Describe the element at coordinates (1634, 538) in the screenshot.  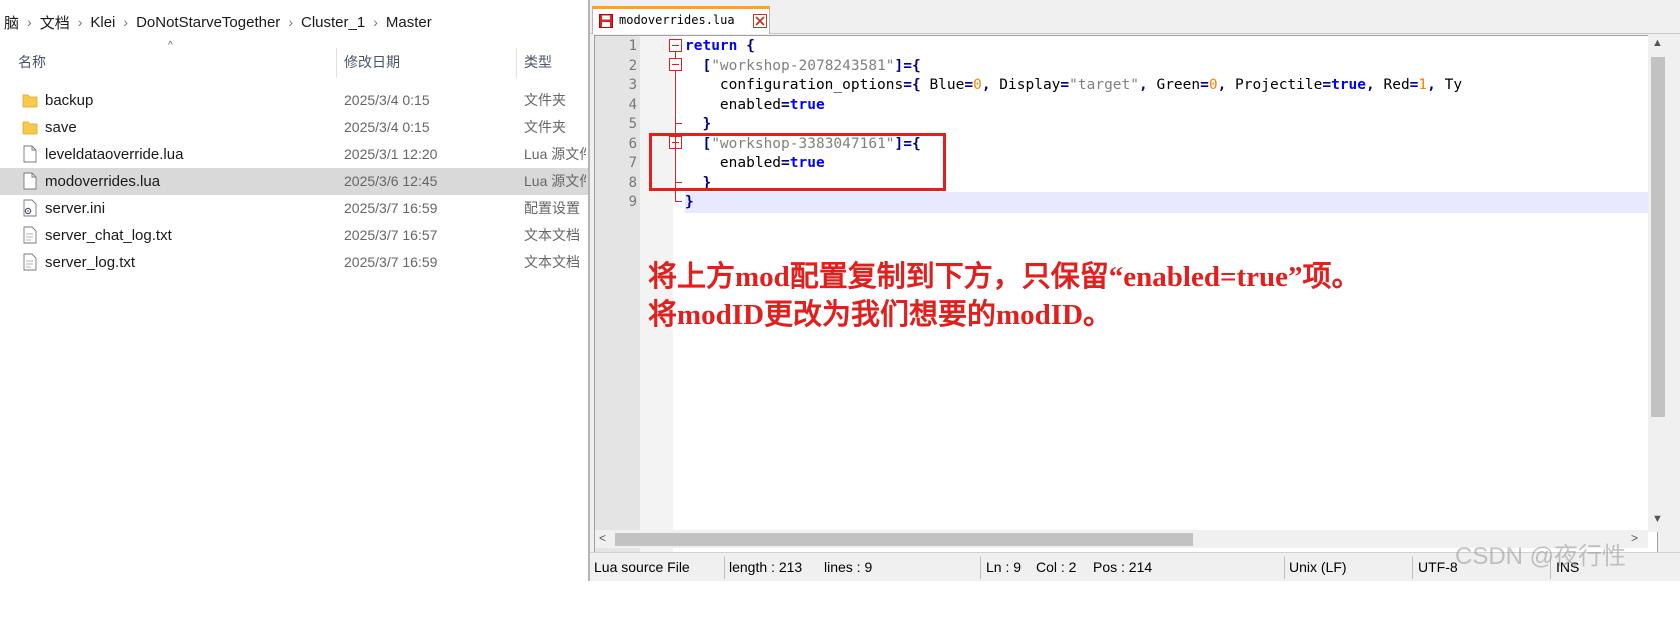
I see `scroll-right-icon: >` at that location.